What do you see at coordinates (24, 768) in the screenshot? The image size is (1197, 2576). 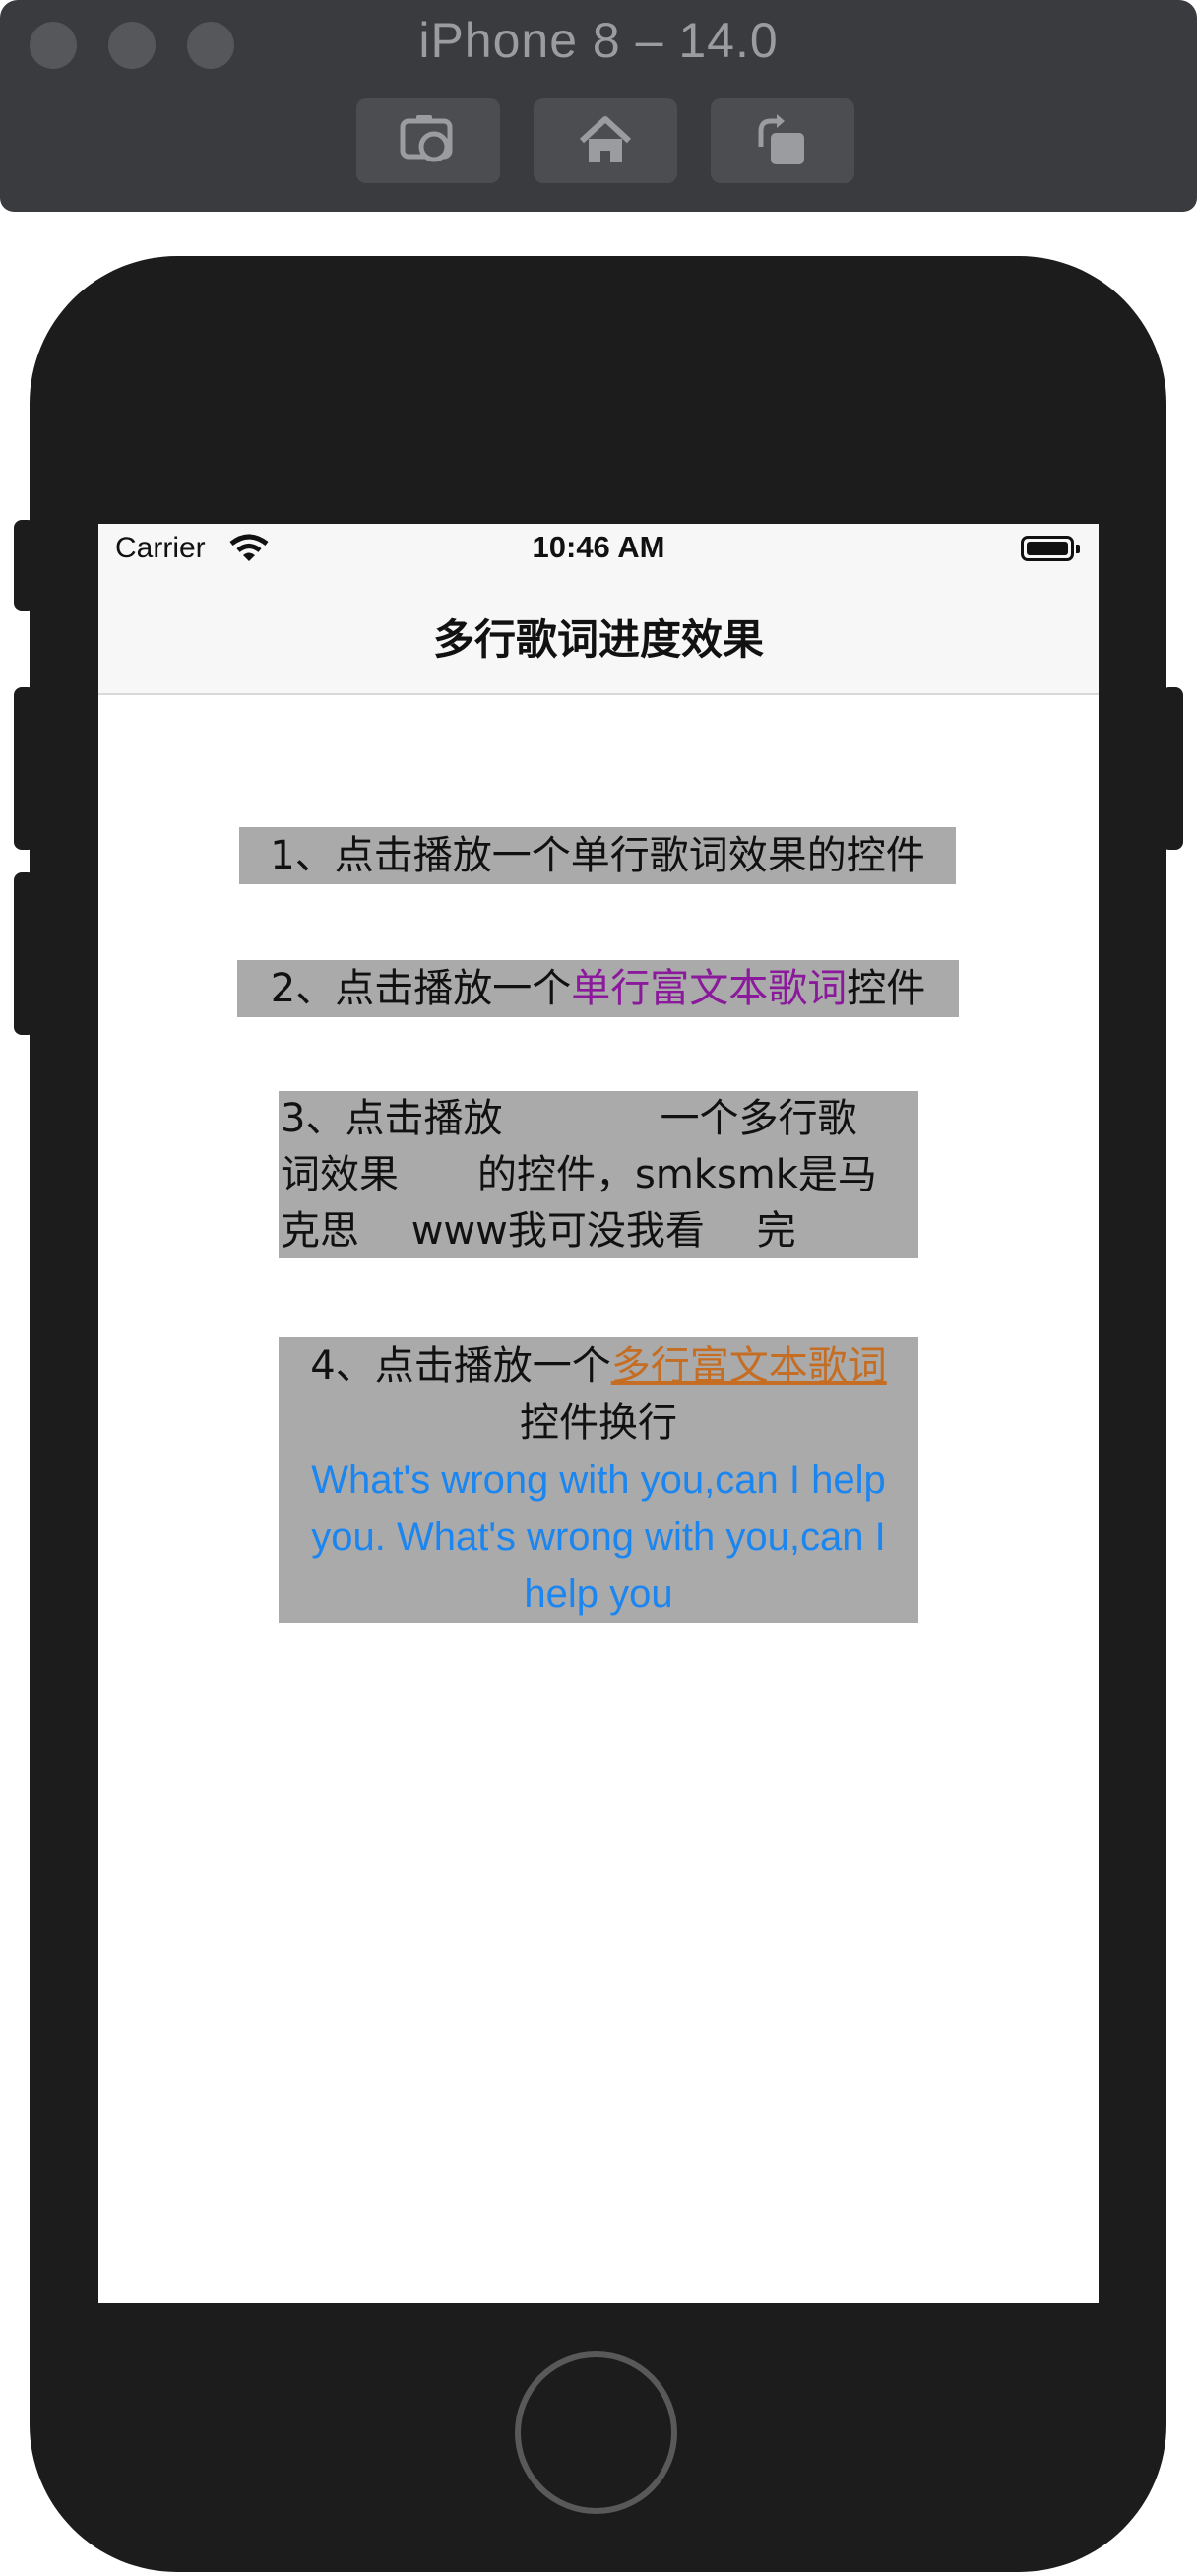 I see `volume-up-button` at bounding box center [24, 768].